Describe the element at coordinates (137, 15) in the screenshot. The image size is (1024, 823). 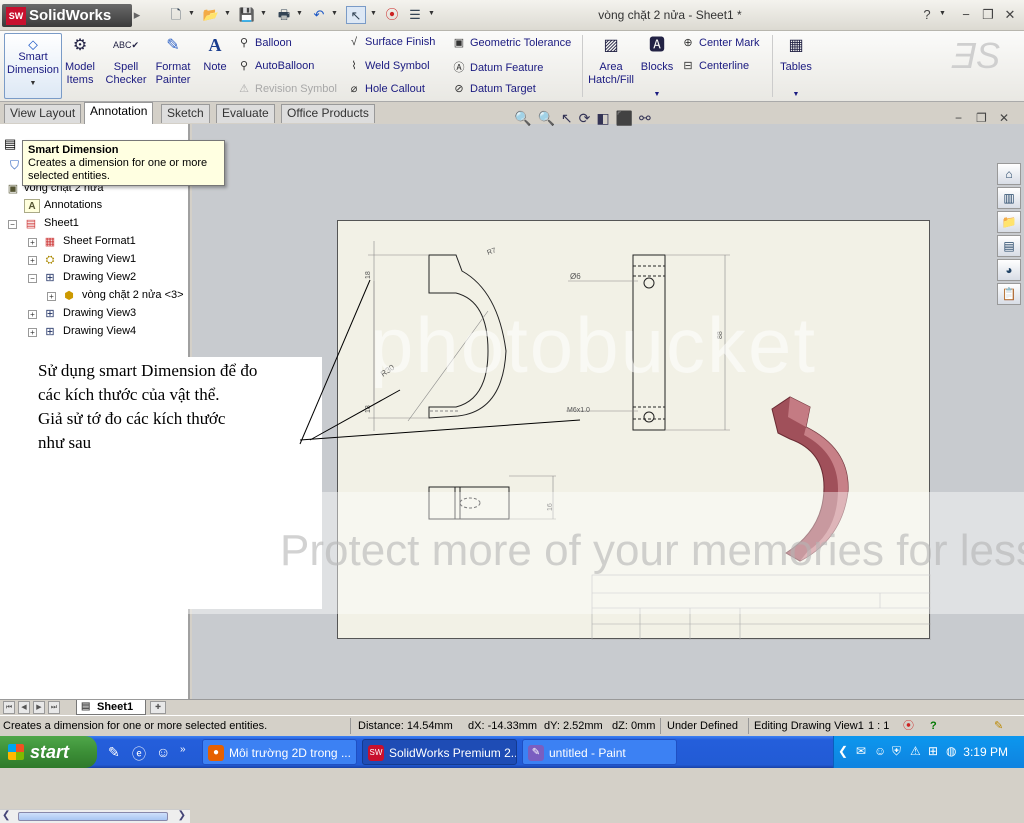
I see `menu-arrow-icon: ▸` at that location.